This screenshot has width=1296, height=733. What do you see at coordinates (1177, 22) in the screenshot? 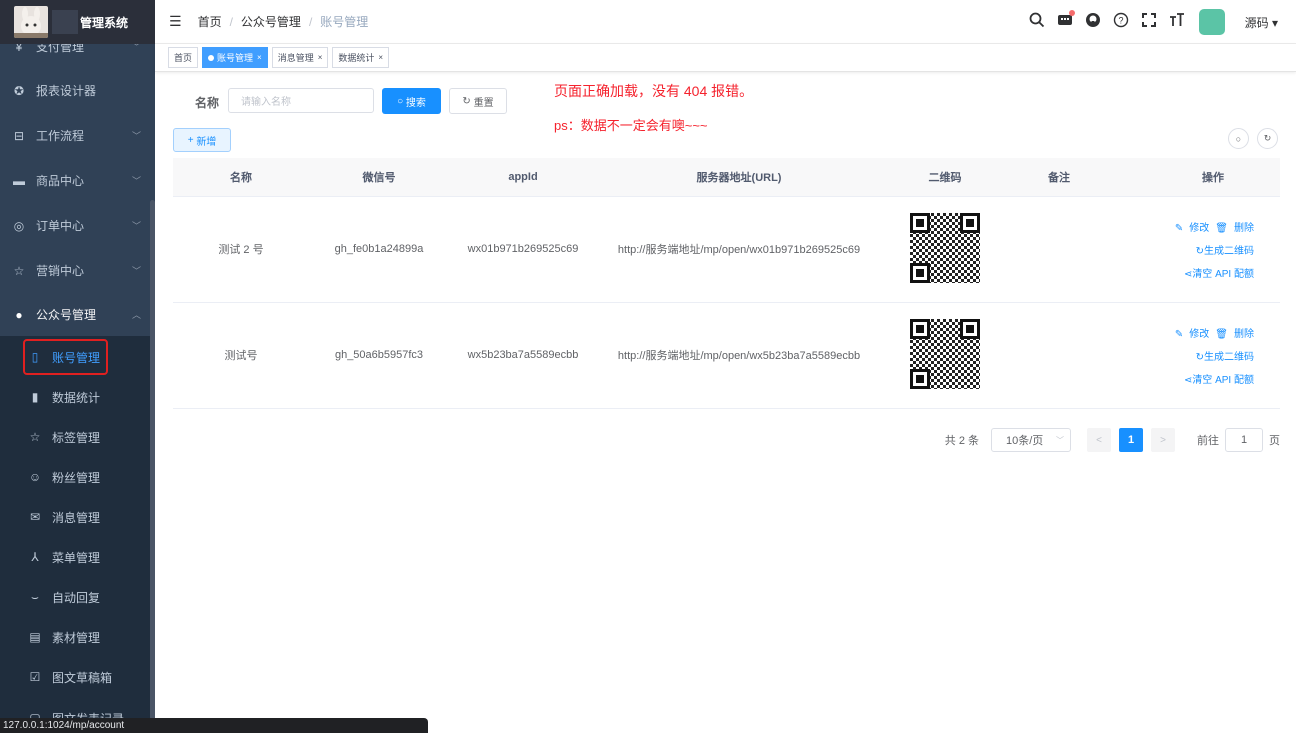
I see `font-size-icon` at bounding box center [1177, 22].